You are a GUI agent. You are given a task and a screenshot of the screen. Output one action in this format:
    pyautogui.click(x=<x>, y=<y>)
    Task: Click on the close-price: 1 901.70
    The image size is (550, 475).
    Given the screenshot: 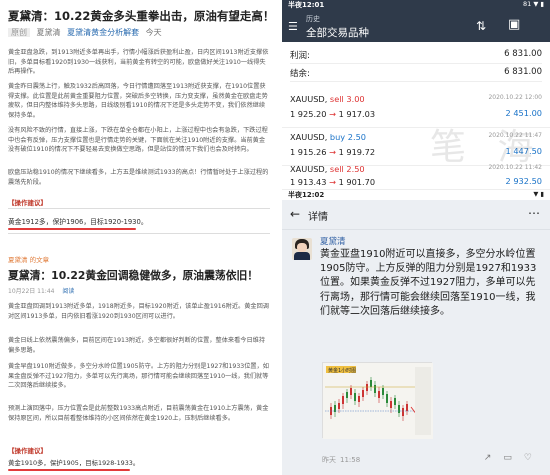 What is the action you would take?
    pyautogui.click(x=357, y=182)
    